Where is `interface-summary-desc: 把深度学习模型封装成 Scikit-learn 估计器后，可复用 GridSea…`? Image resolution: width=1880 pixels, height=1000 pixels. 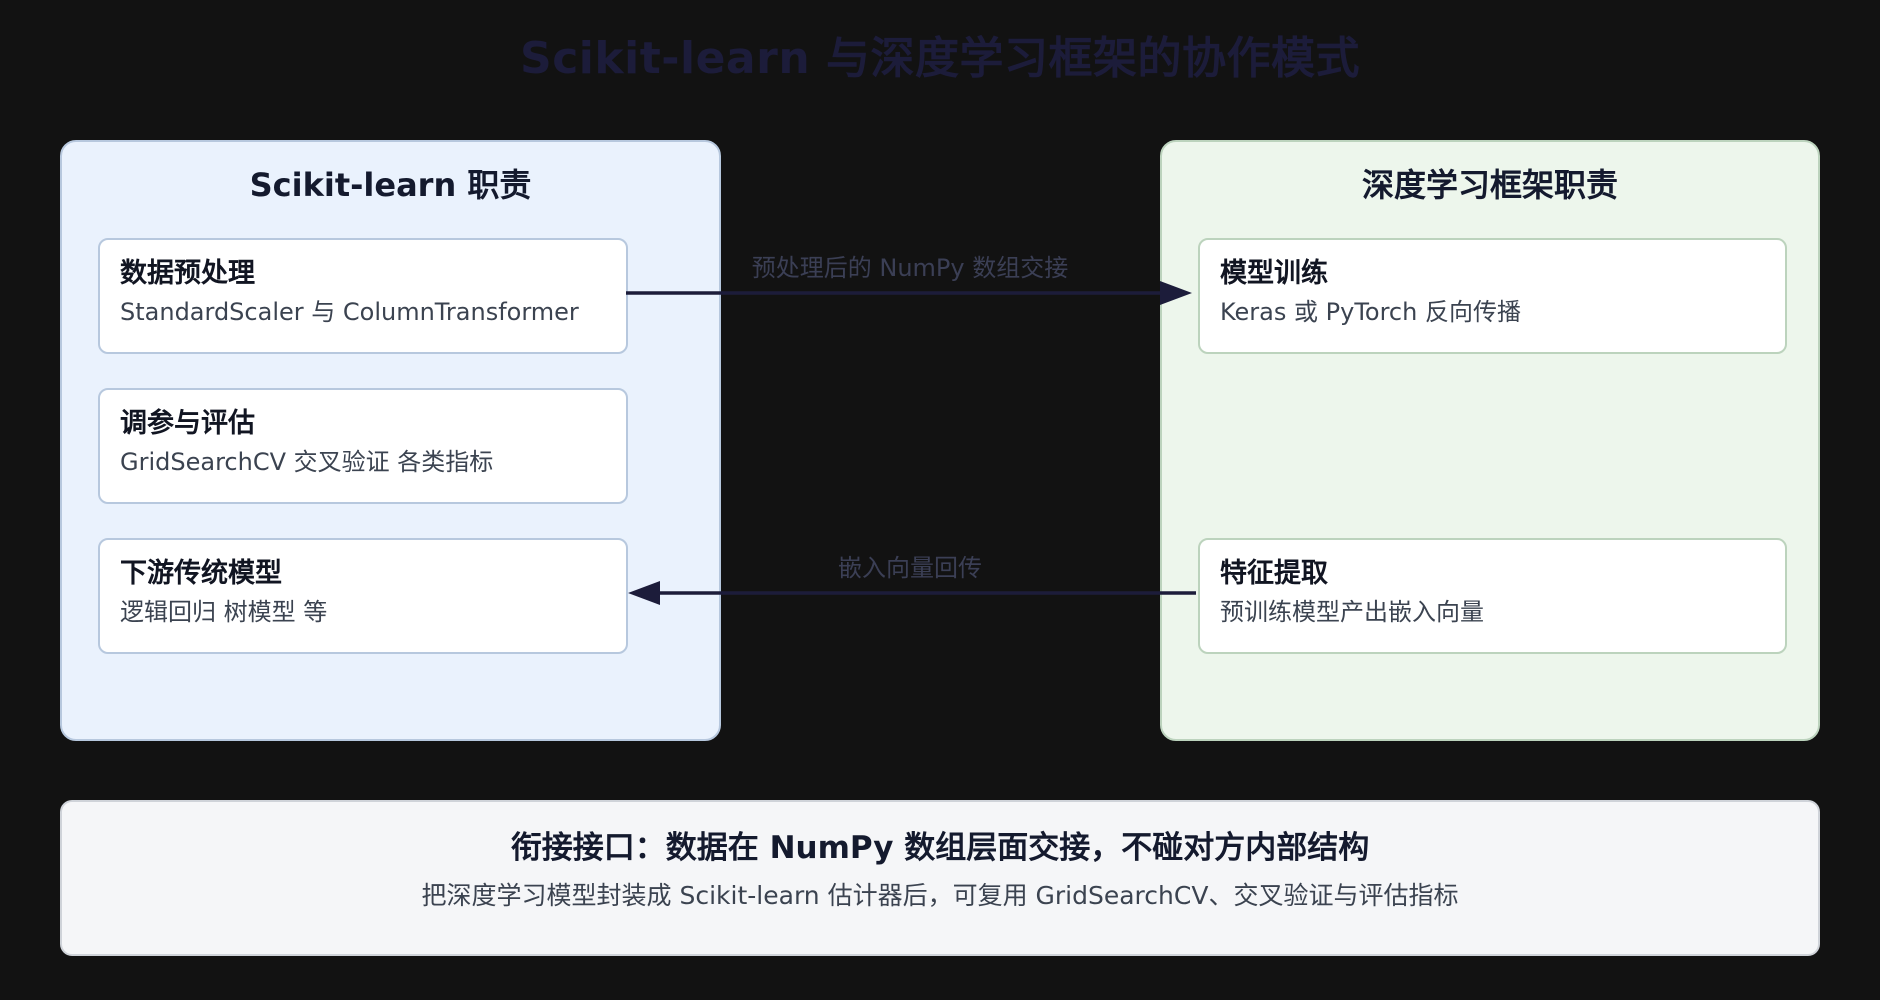
interface-summary-desc: 把深度学习模型封装成 Scikit-learn 估计器后，可复用 GridSea… is located at coordinates (940, 895).